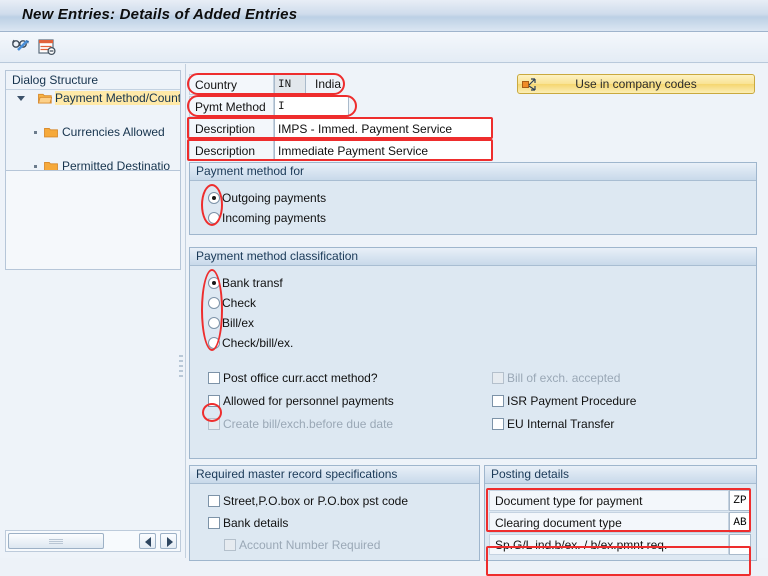 This screenshot has width=768, height=576. I want to click on page-title: New Entries: Details of Added Entries, so click(160, 14).